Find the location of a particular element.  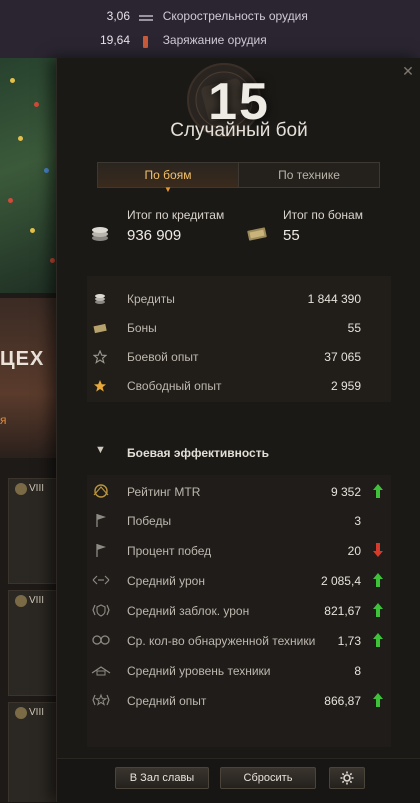

trend-down-icon is located at coordinates (378, 550).